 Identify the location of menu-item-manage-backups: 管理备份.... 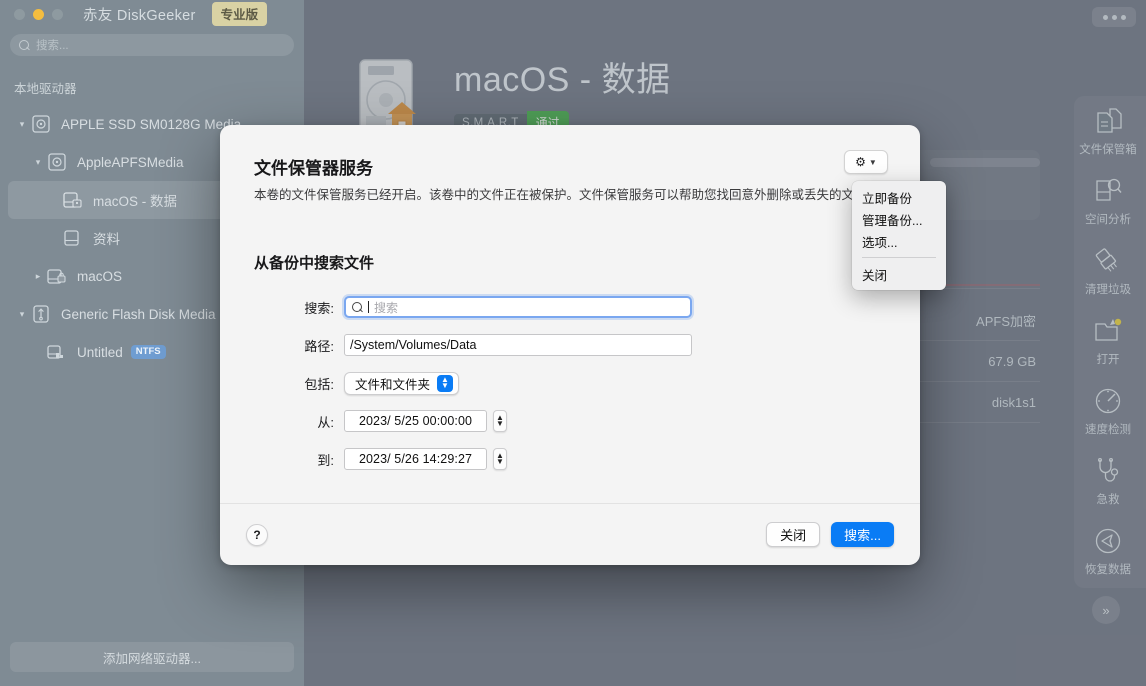
(899, 219).